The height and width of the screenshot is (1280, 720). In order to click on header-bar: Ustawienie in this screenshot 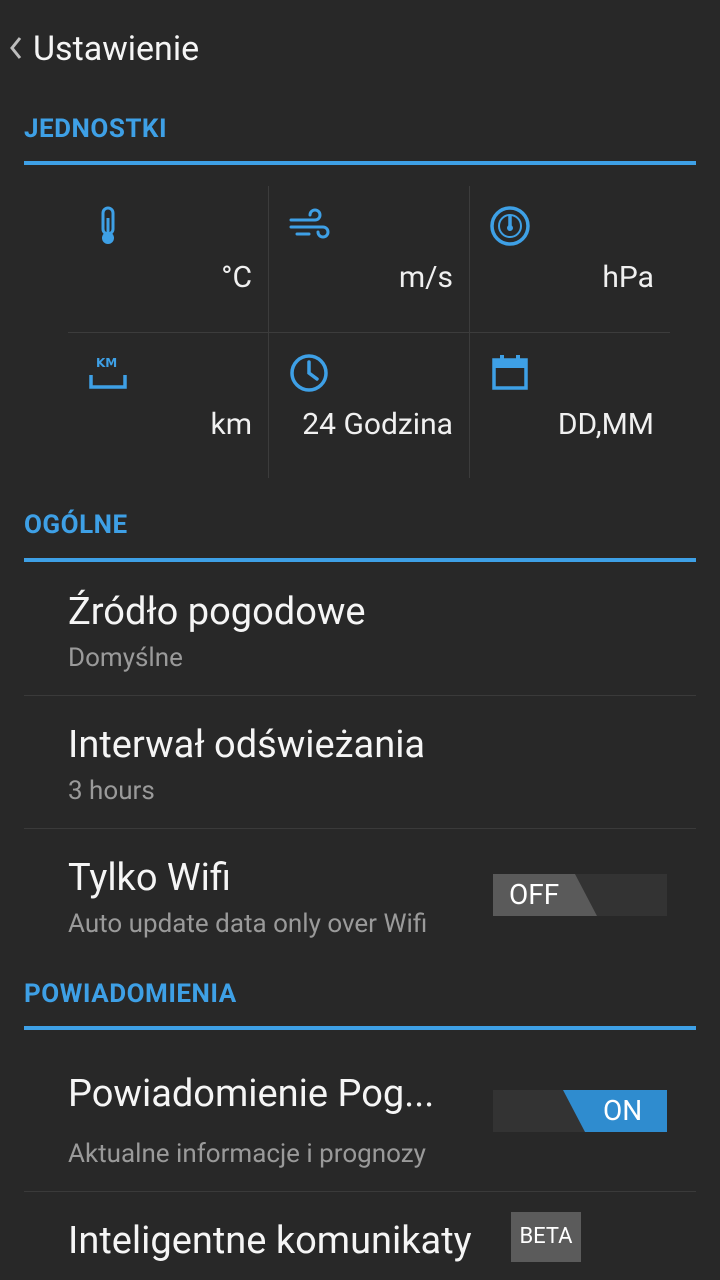, I will do `click(360, 50)`.